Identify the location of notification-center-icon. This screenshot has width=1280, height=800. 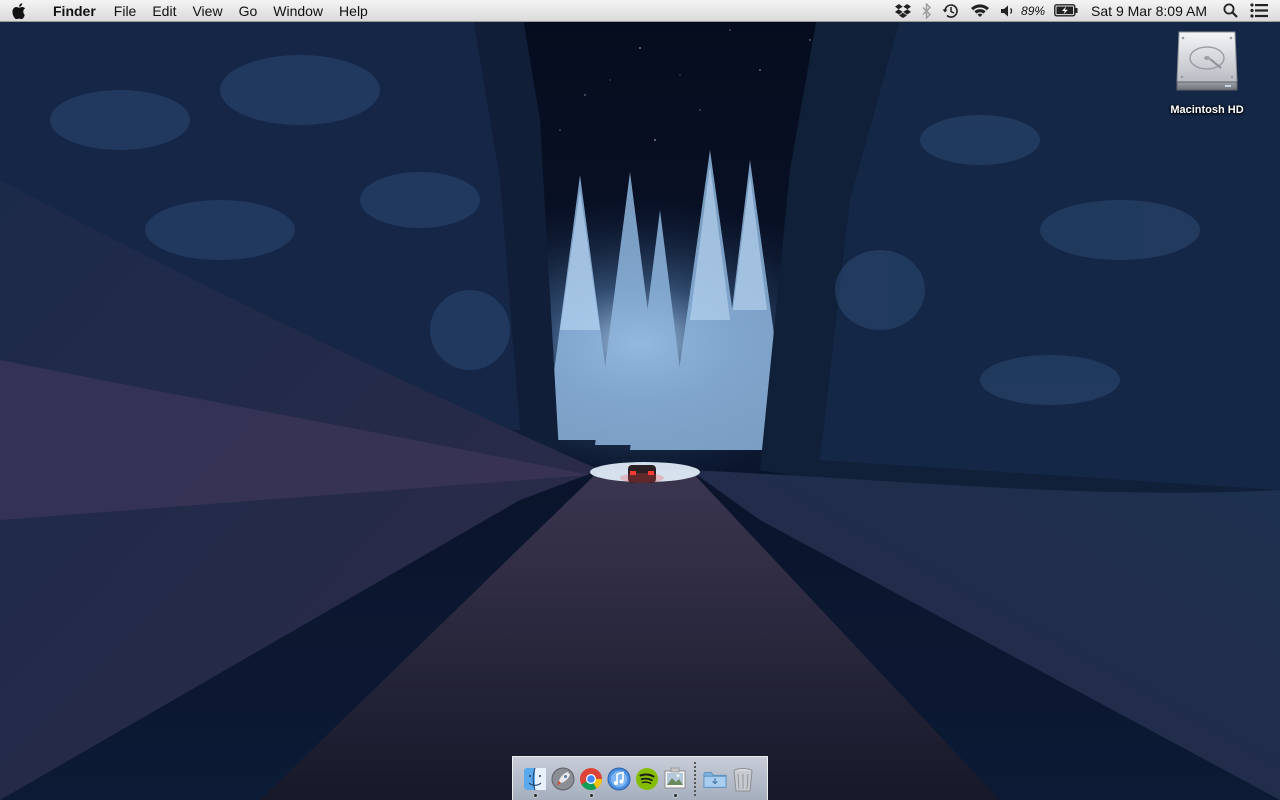
(1263, 11).